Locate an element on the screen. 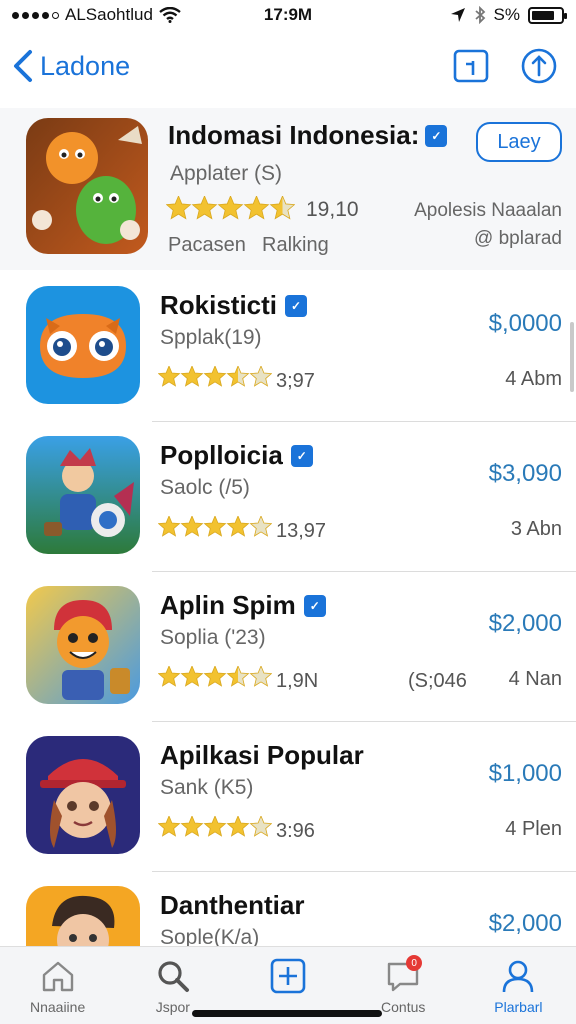  battery-percent: S% is located at coordinates (506, 14).